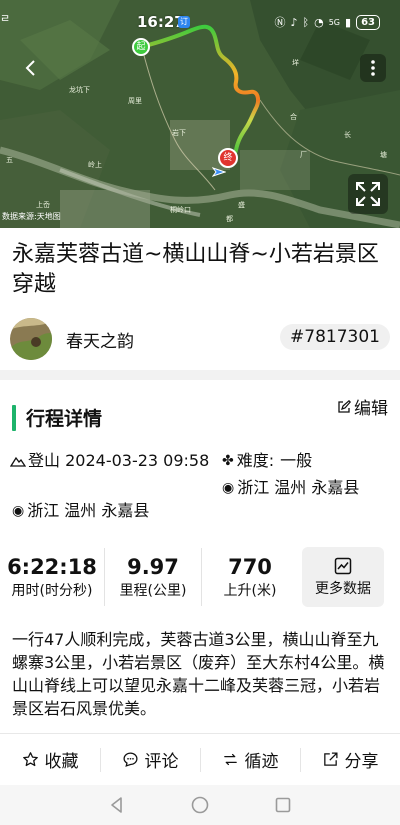 Image resolution: width=400 pixels, height=825 pixels. Describe the element at coordinates (117, 805) in the screenshot. I see `nav-back-icon` at that location.